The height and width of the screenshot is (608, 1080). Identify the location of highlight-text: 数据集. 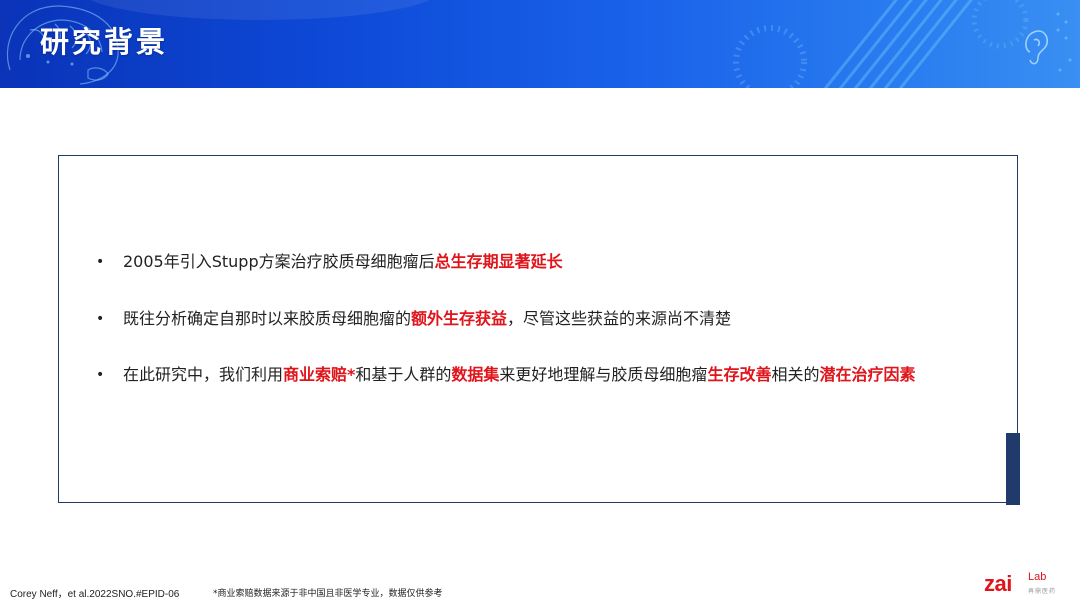
(475, 374).